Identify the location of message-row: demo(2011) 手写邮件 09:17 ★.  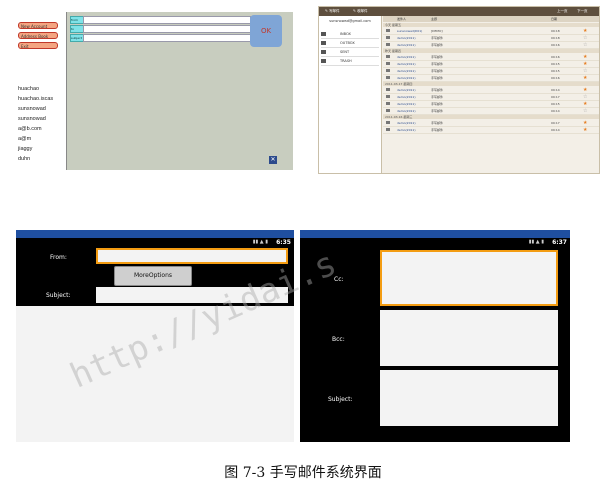
(491, 123).